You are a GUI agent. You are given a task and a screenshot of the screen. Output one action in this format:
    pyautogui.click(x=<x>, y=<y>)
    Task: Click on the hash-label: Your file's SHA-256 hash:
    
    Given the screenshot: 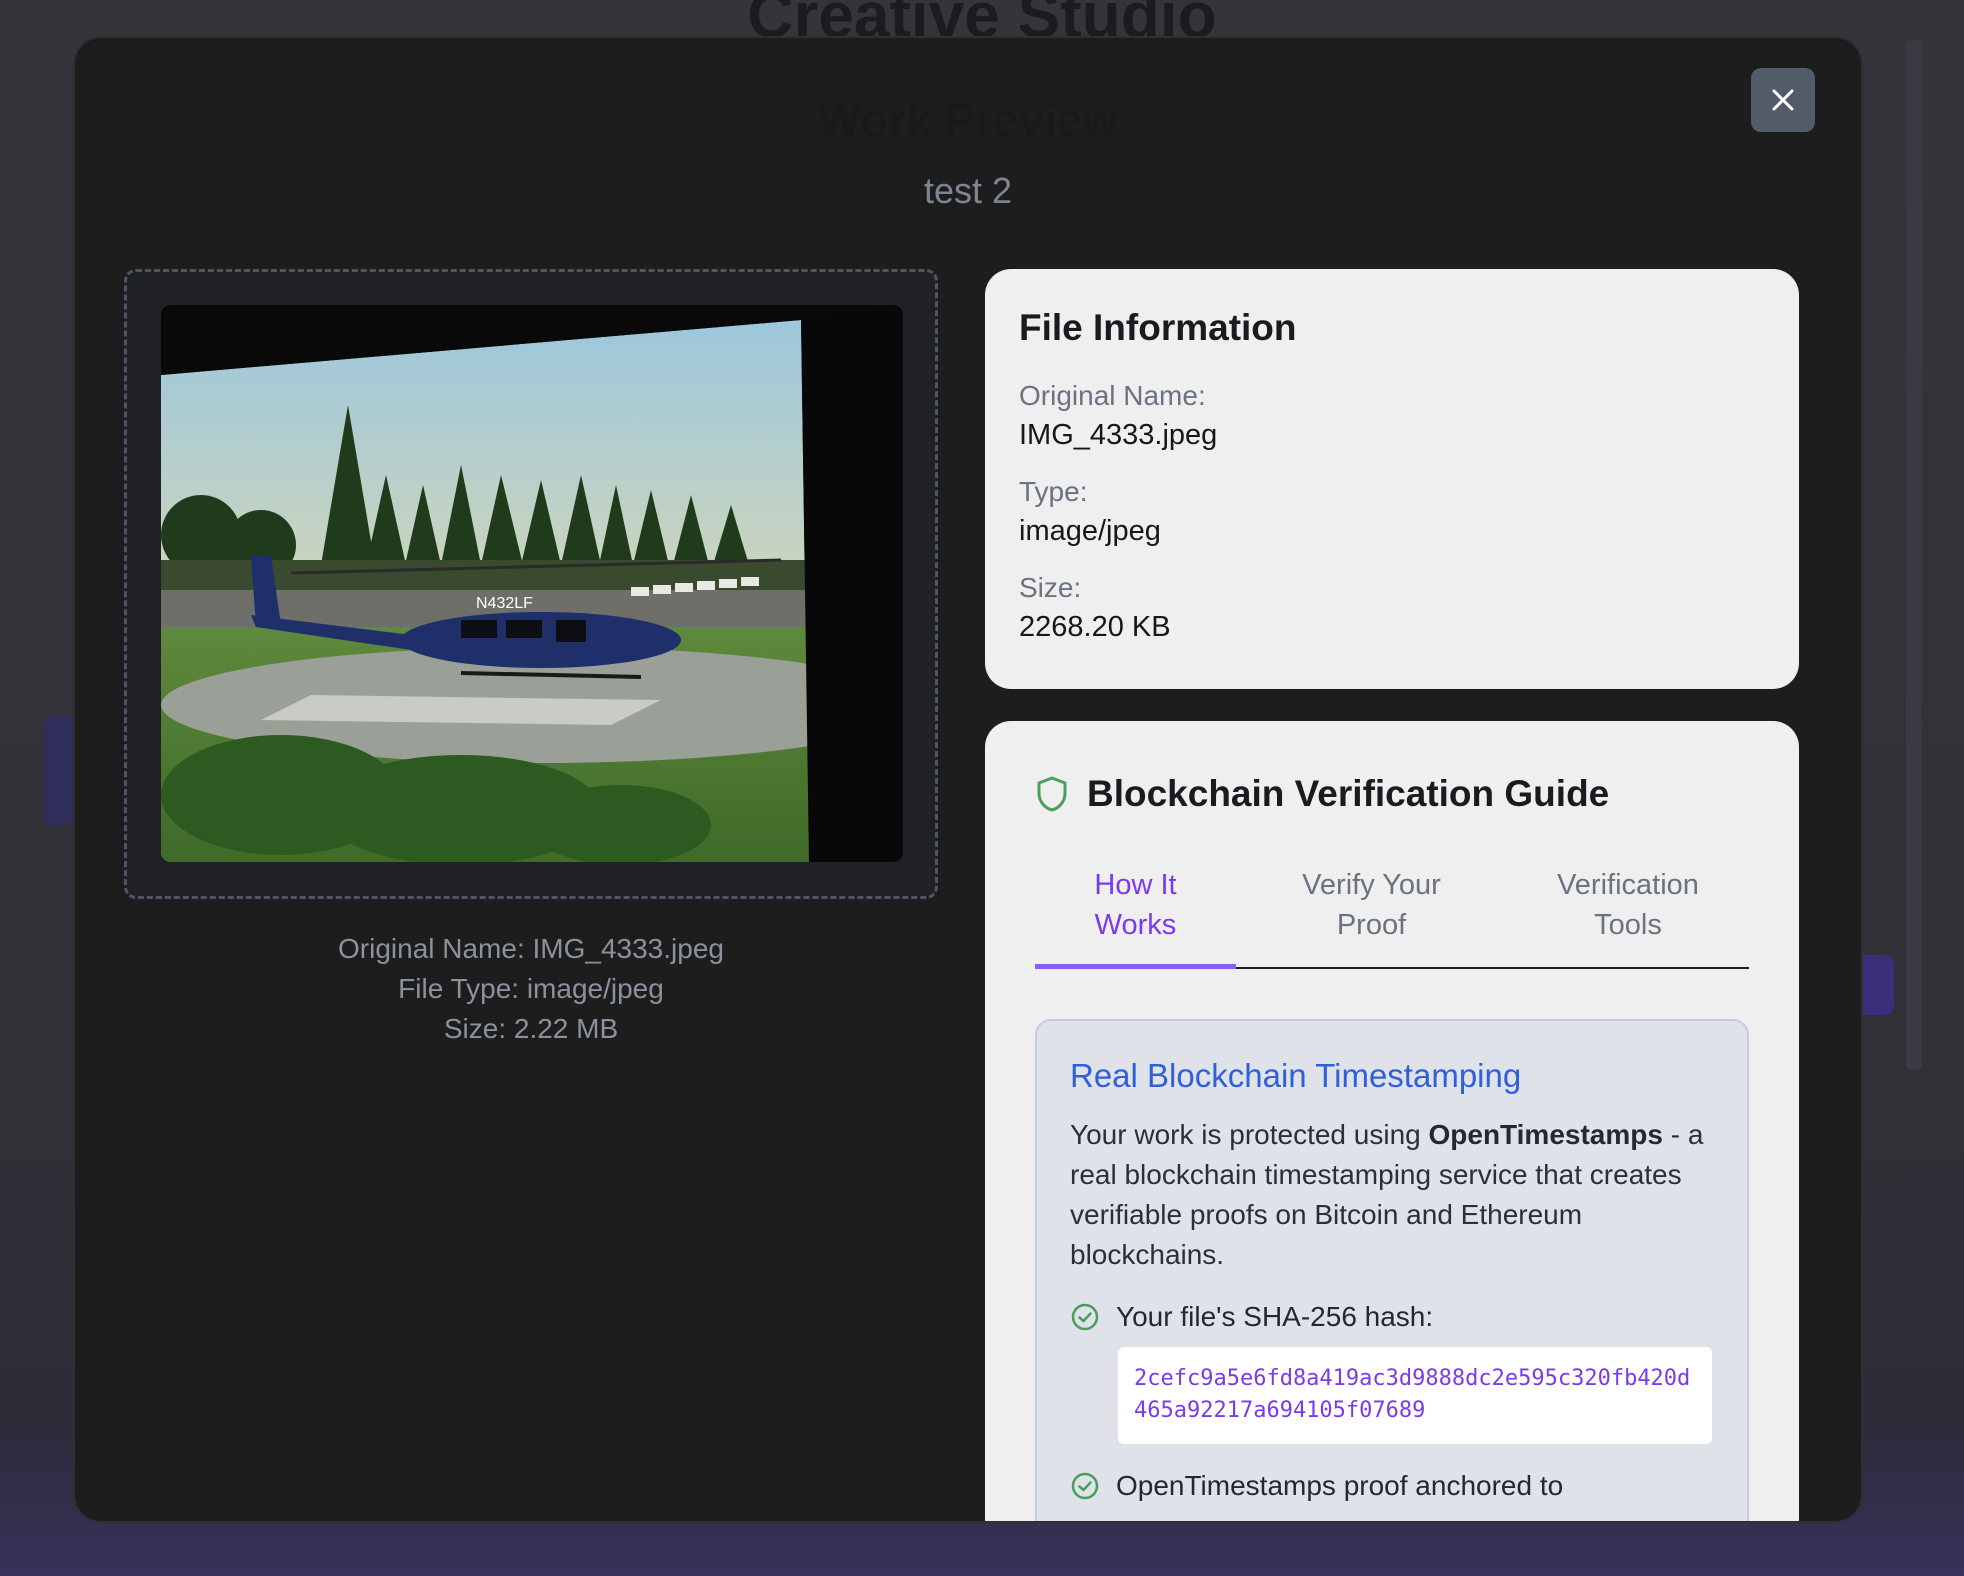 What is the action you would take?
    pyautogui.click(x=1275, y=1316)
    